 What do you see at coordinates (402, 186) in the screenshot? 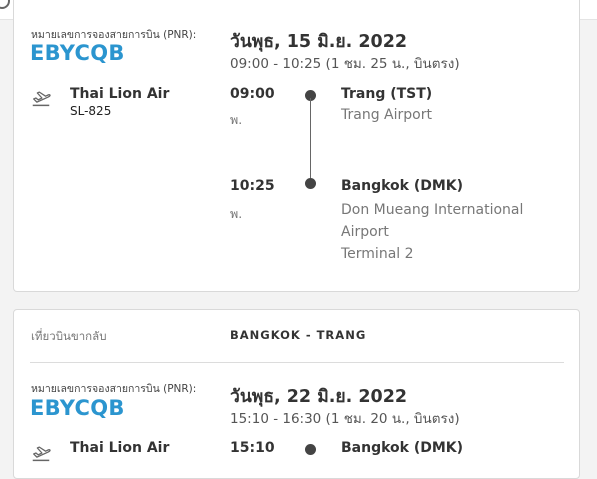
I see `arrive-city: Bangkok (DMK)` at bounding box center [402, 186].